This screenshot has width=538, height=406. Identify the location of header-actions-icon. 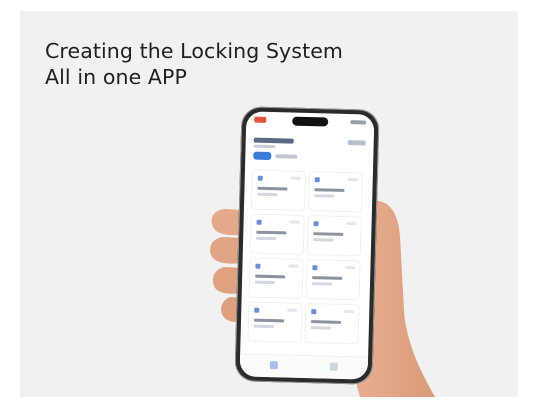
(356, 143).